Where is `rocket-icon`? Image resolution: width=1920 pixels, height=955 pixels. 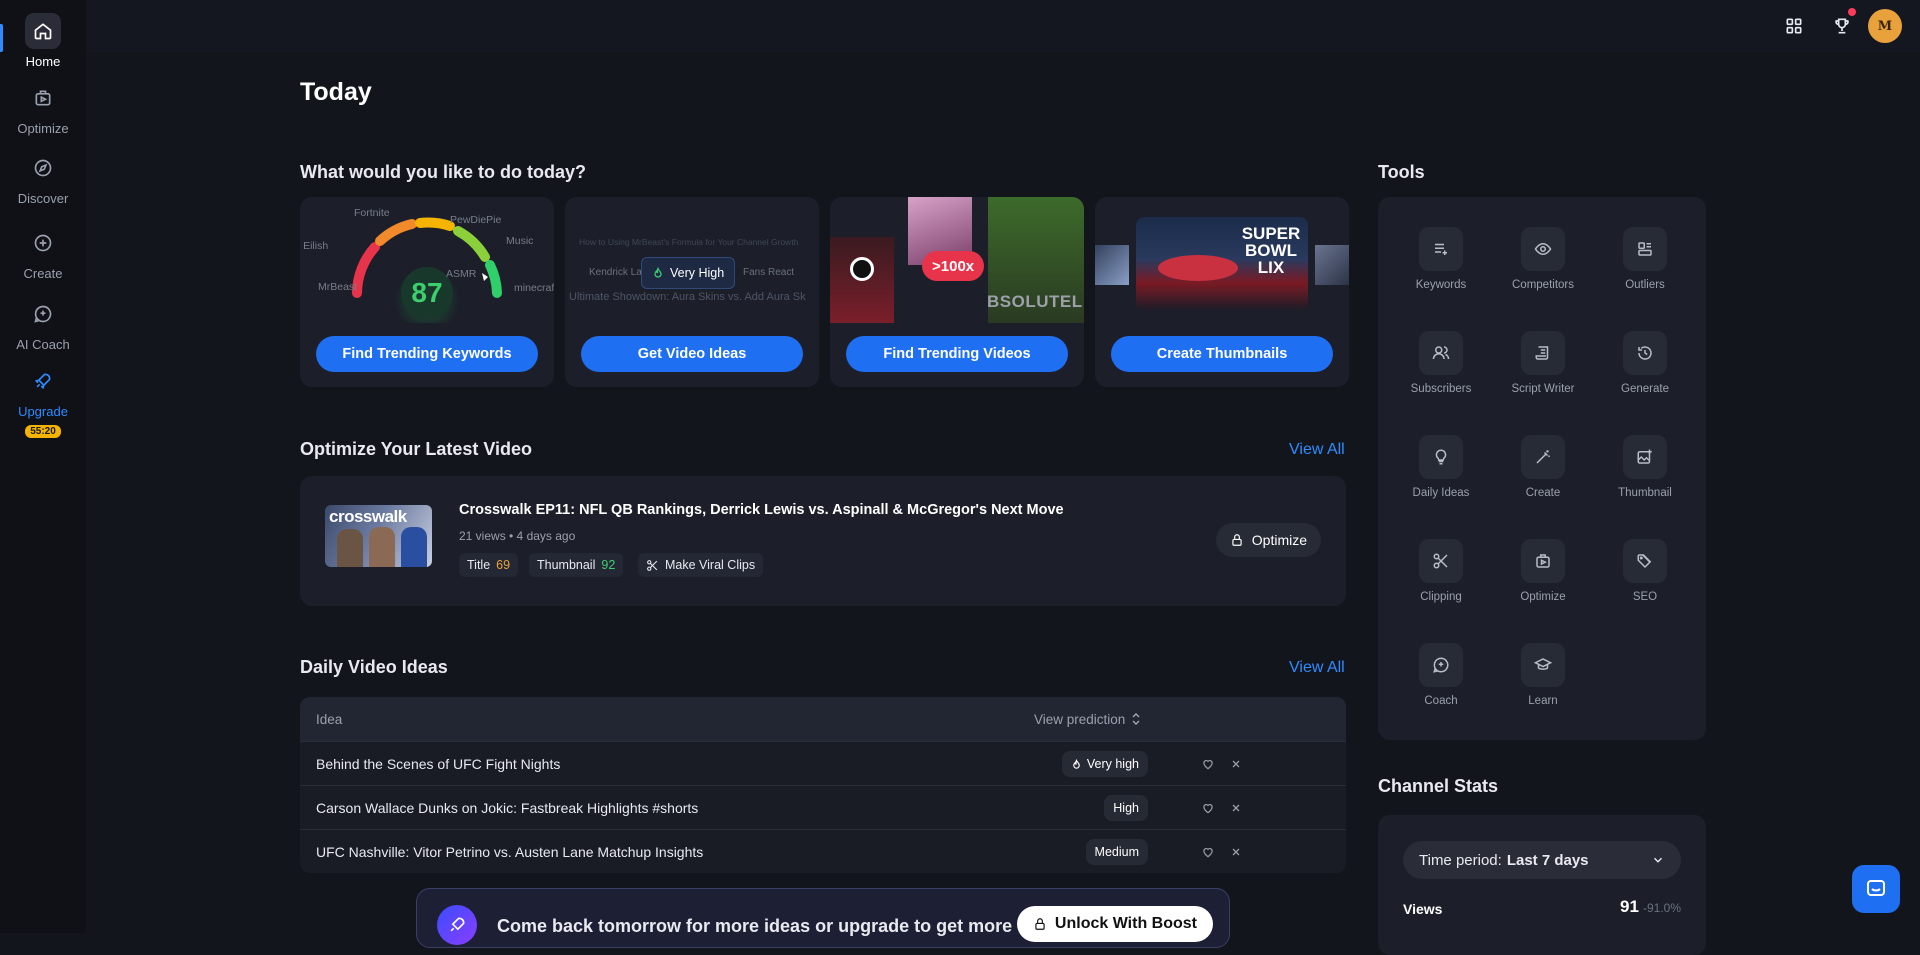 rocket-icon is located at coordinates (43, 381).